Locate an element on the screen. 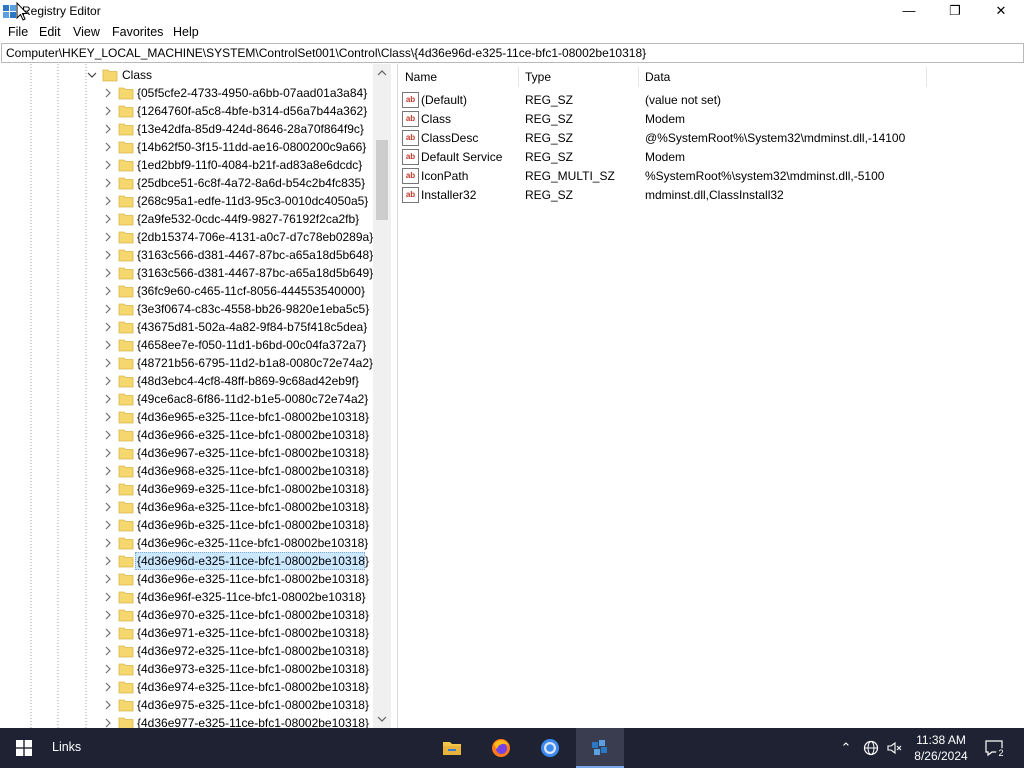 The image size is (1024, 768). menu-edit: Edit is located at coordinates (50, 32).